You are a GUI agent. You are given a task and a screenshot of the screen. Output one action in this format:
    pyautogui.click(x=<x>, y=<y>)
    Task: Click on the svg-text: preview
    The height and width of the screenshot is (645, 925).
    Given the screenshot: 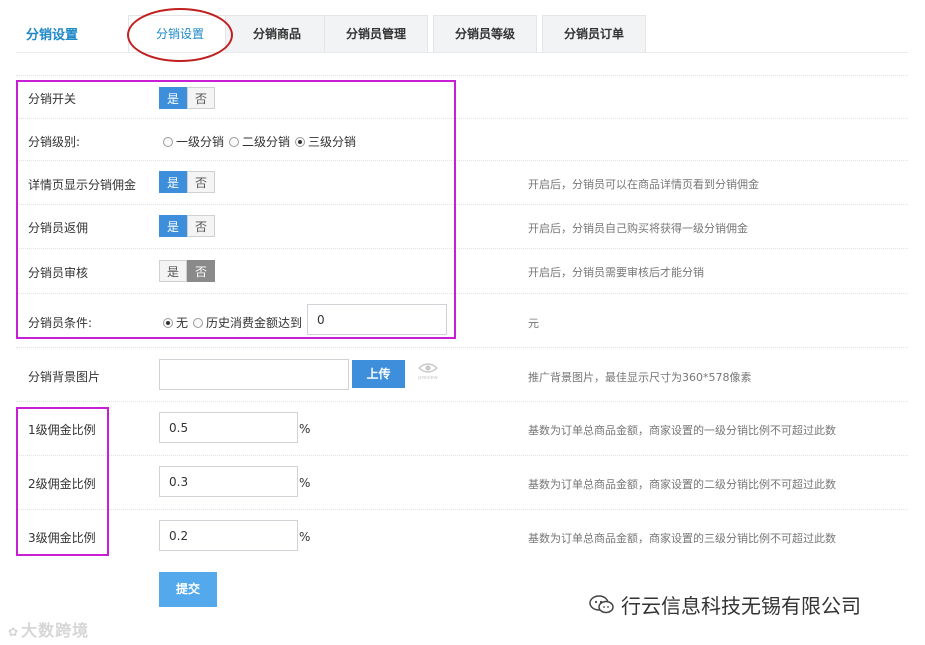 What is the action you would take?
    pyautogui.click(x=428, y=378)
    